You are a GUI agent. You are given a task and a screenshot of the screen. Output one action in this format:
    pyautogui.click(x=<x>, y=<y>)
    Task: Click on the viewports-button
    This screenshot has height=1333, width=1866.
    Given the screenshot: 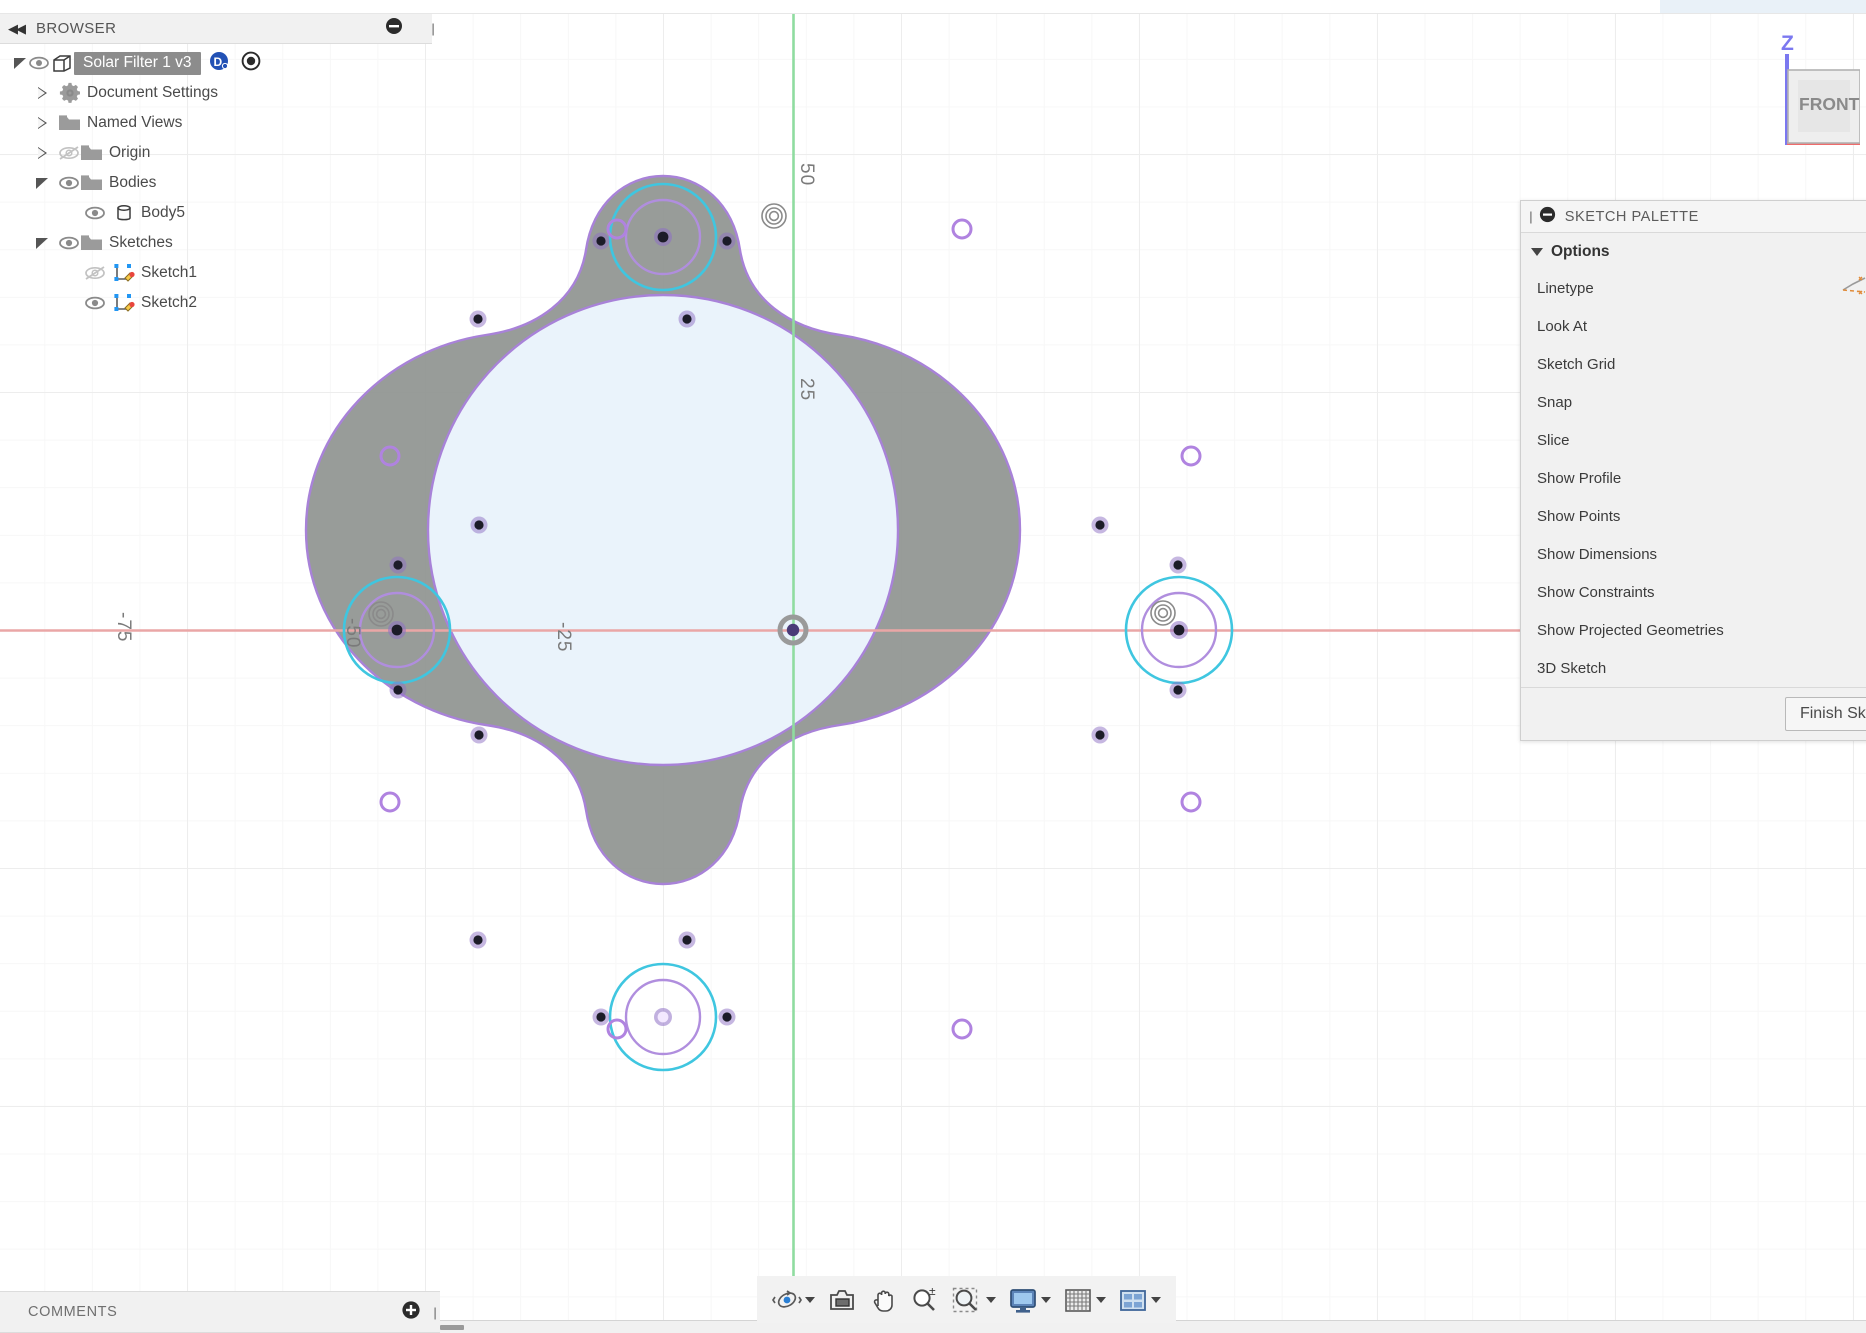 What is the action you would take?
    pyautogui.click(x=1139, y=1300)
    